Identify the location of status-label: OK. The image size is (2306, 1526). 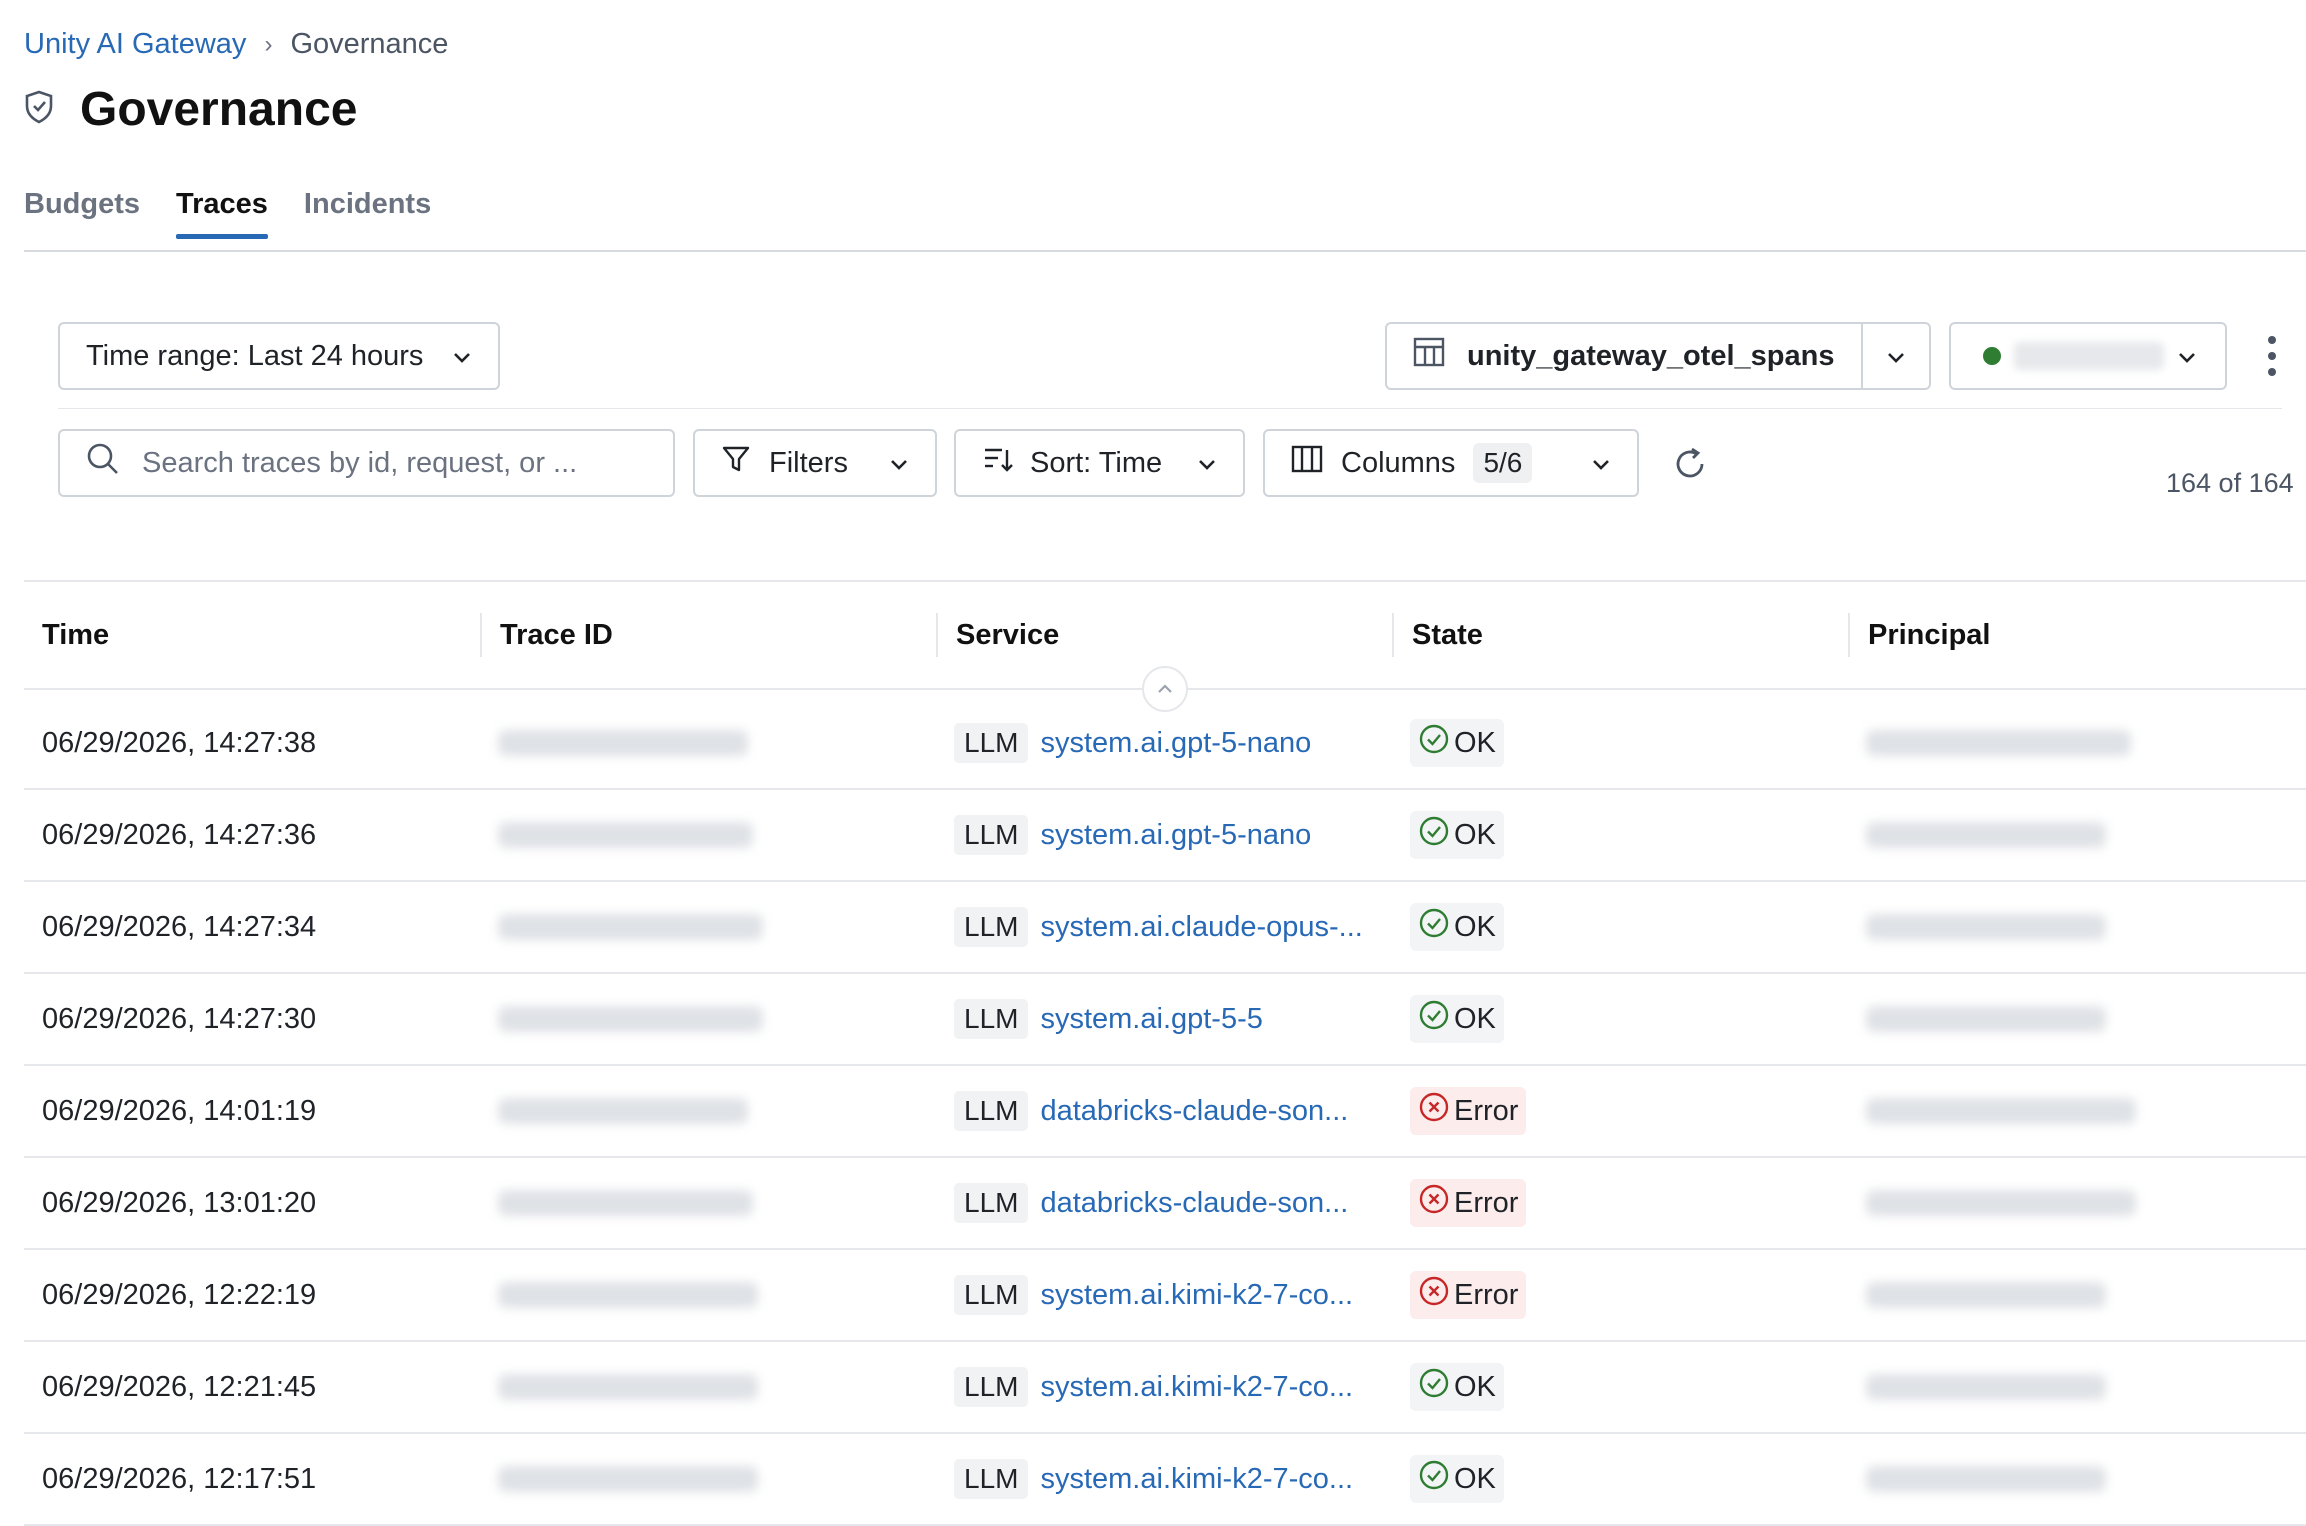
(1475, 926).